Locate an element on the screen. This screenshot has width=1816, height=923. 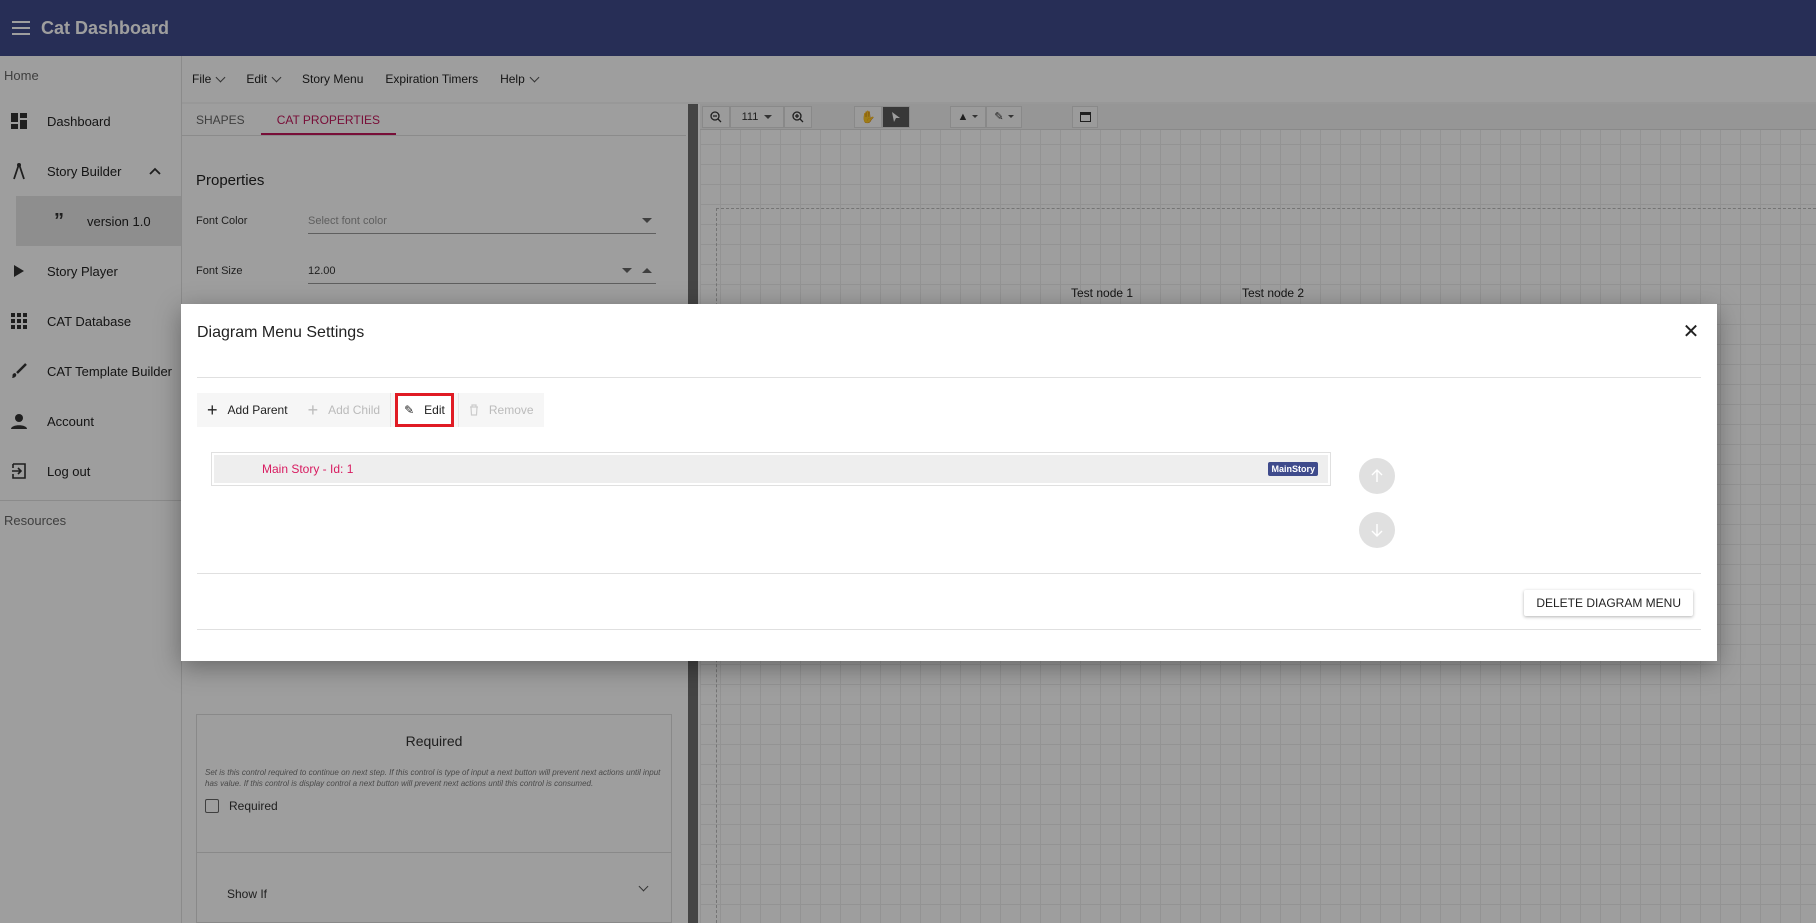
move-down-button is located at coordinates (1377, 530).